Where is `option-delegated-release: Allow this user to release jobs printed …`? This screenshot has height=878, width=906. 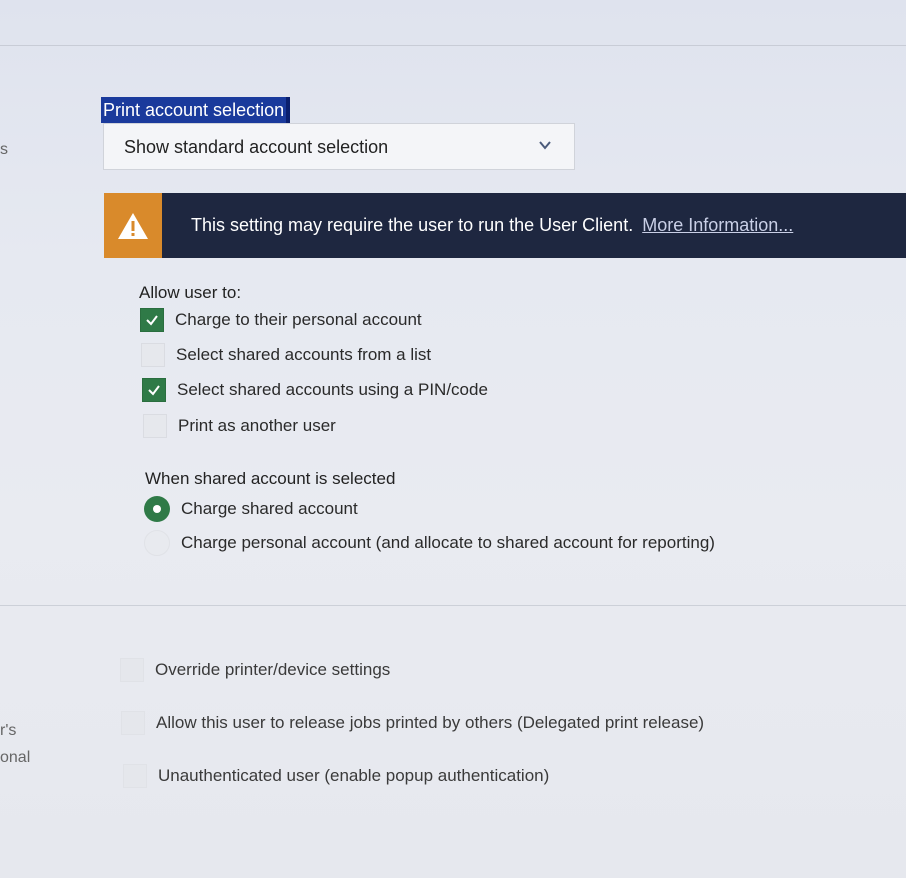
option-delegated-release: Allow this user to release jobs printed … is located at coordinates (412, 723).